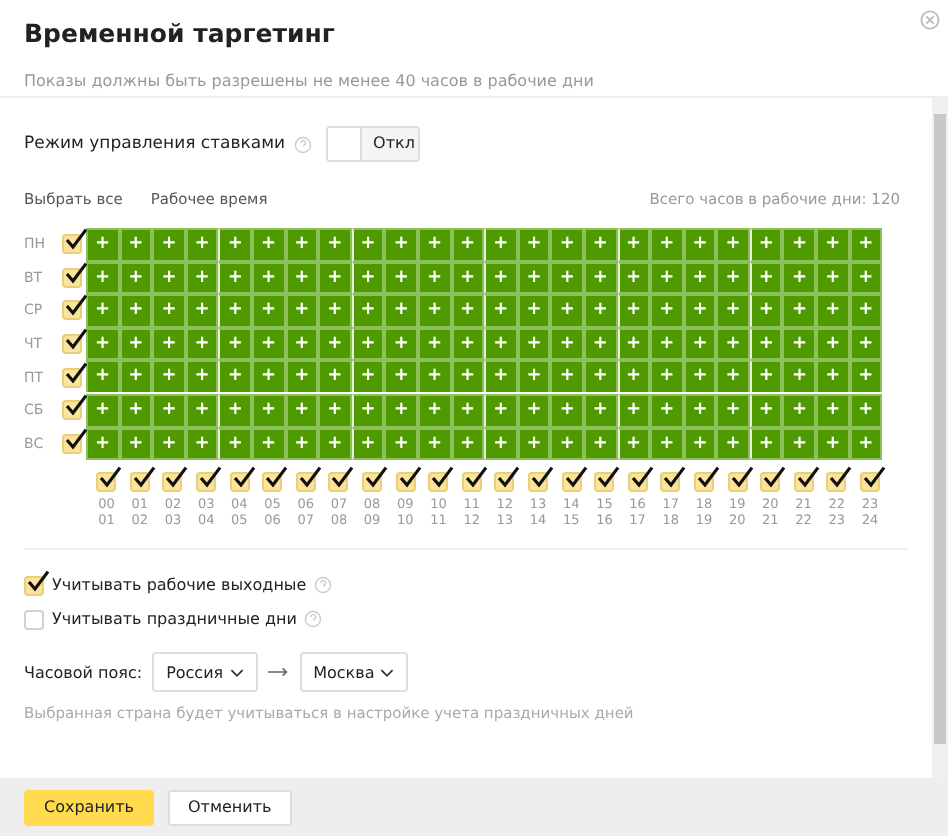  What do you see at coordinates (372, 144) in the screenshot?
I see `bid-mode-toggle: Откл` at bounding box center [372, 144].